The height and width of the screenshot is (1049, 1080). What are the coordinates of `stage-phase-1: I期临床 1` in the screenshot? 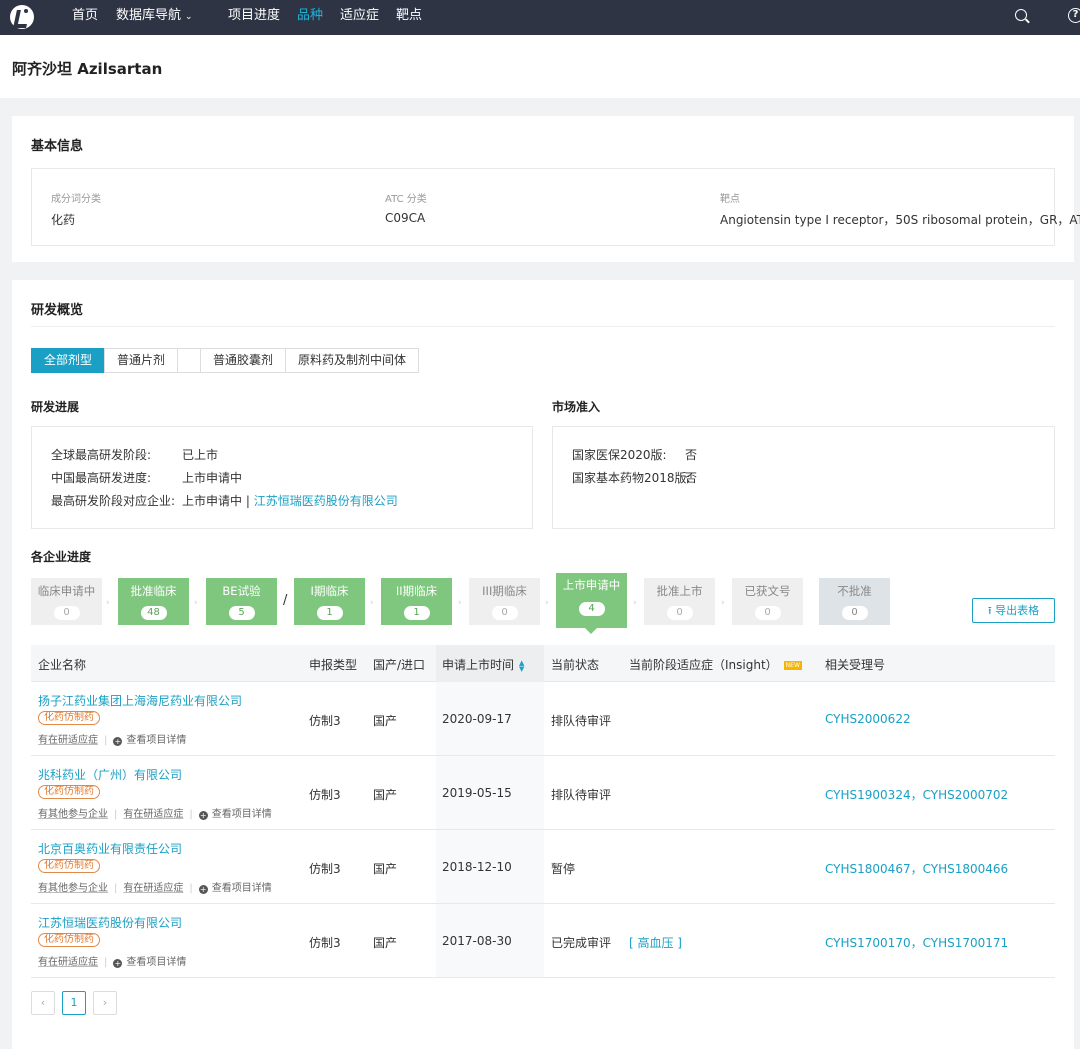 It's located at (329, 601).